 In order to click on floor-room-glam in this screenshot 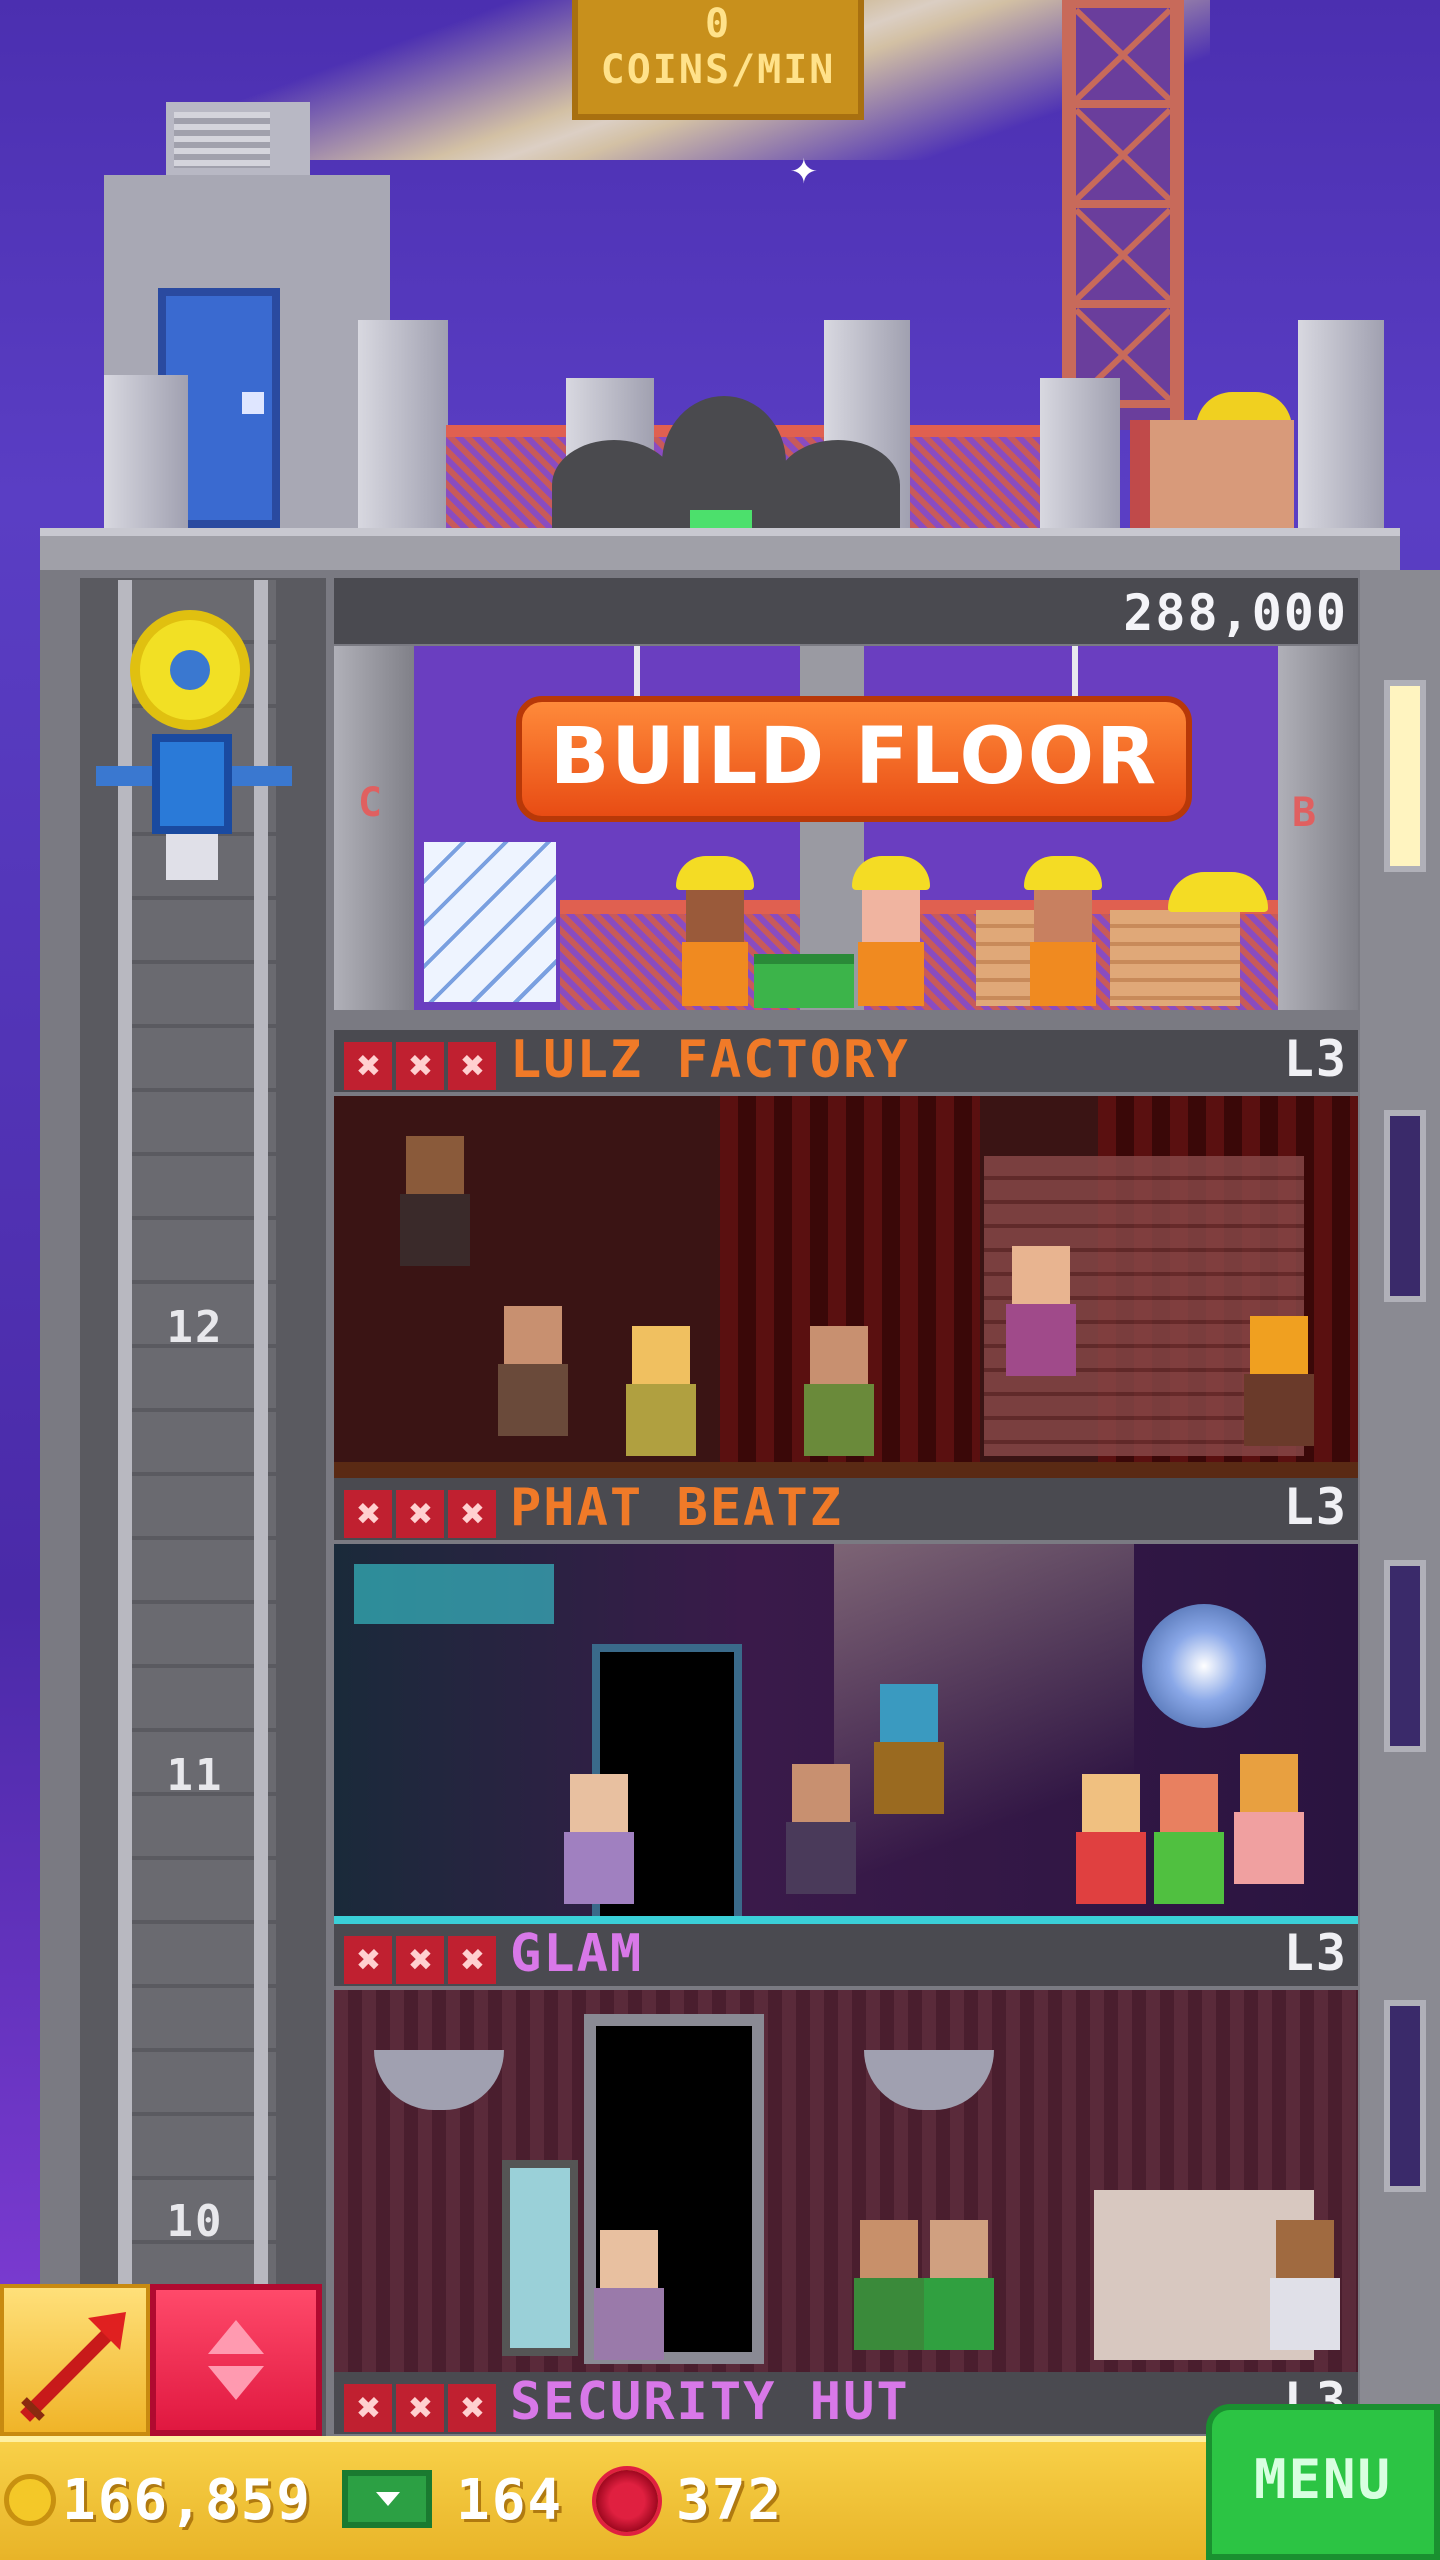, I will do `click(846, 2183)`.